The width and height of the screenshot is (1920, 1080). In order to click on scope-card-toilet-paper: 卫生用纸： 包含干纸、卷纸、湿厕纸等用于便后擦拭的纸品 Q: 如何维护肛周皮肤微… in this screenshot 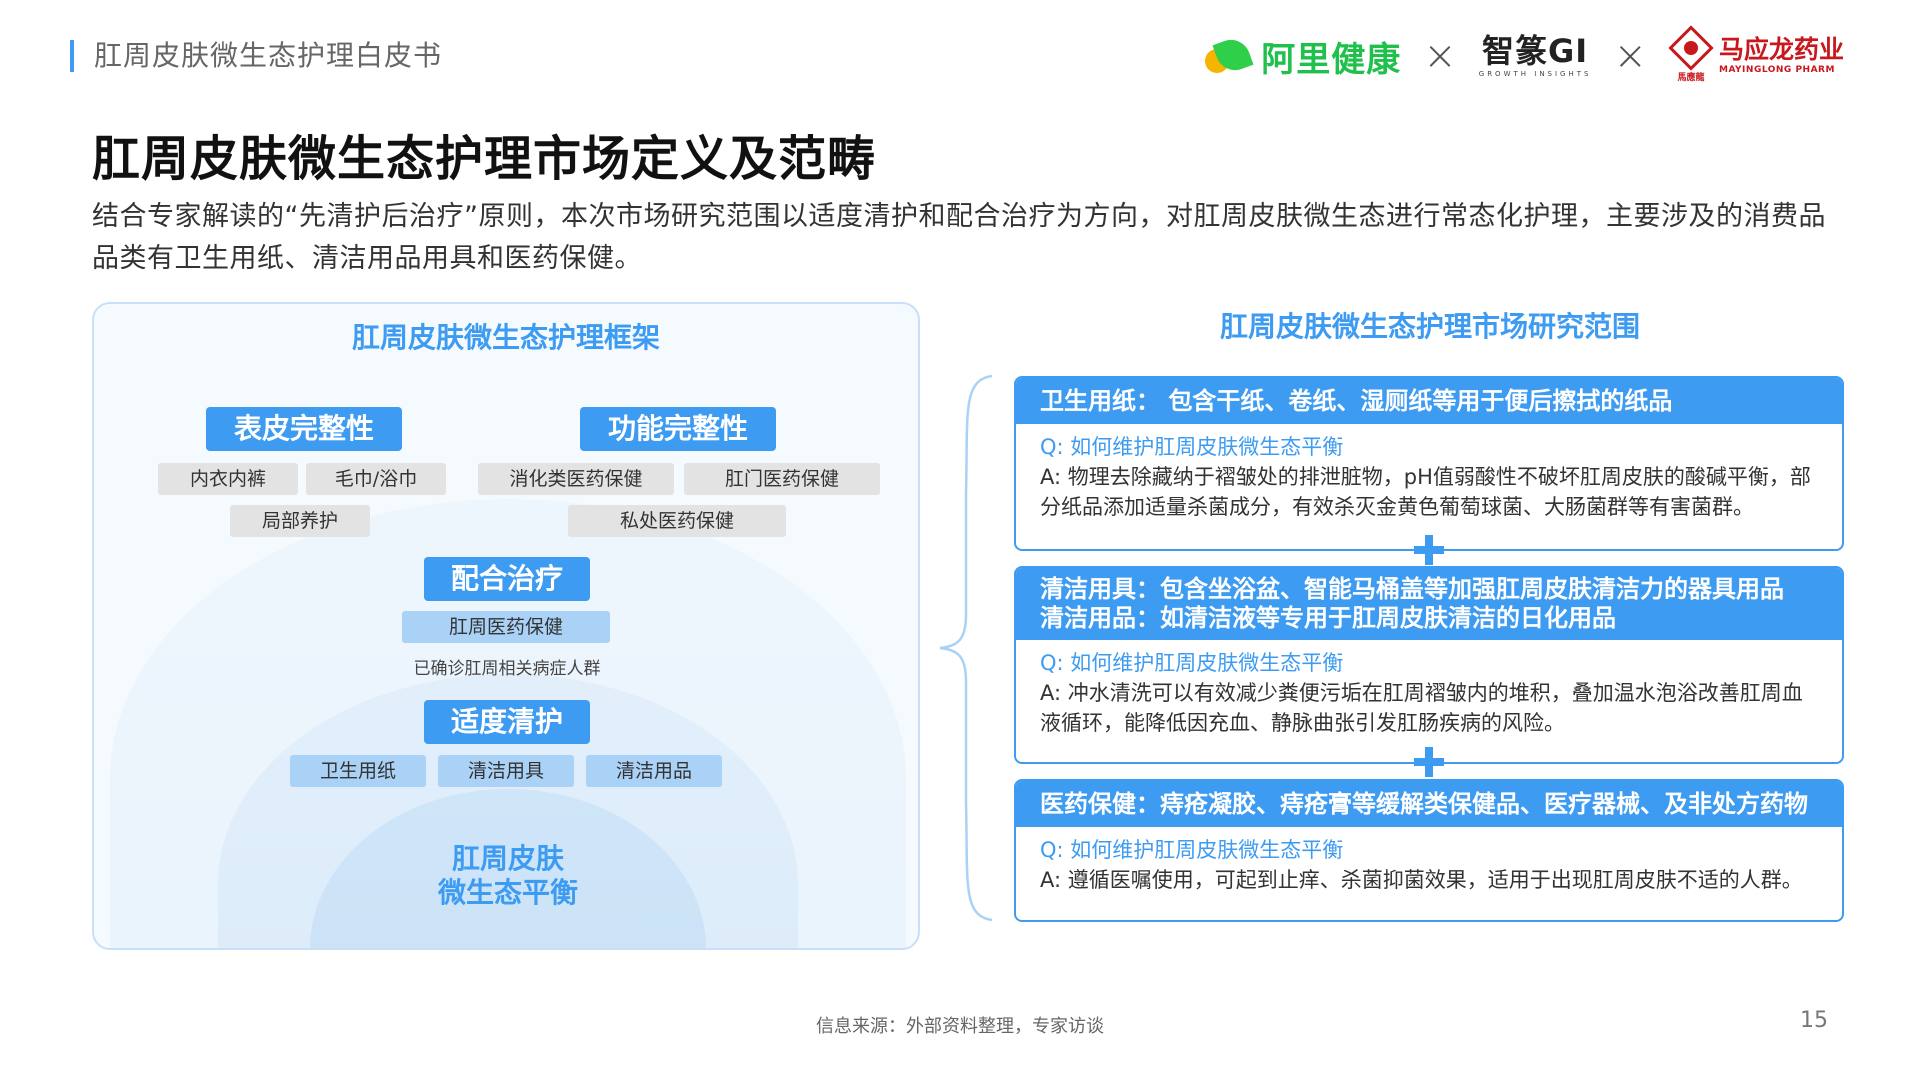, I will do `click(1429, 463)`.